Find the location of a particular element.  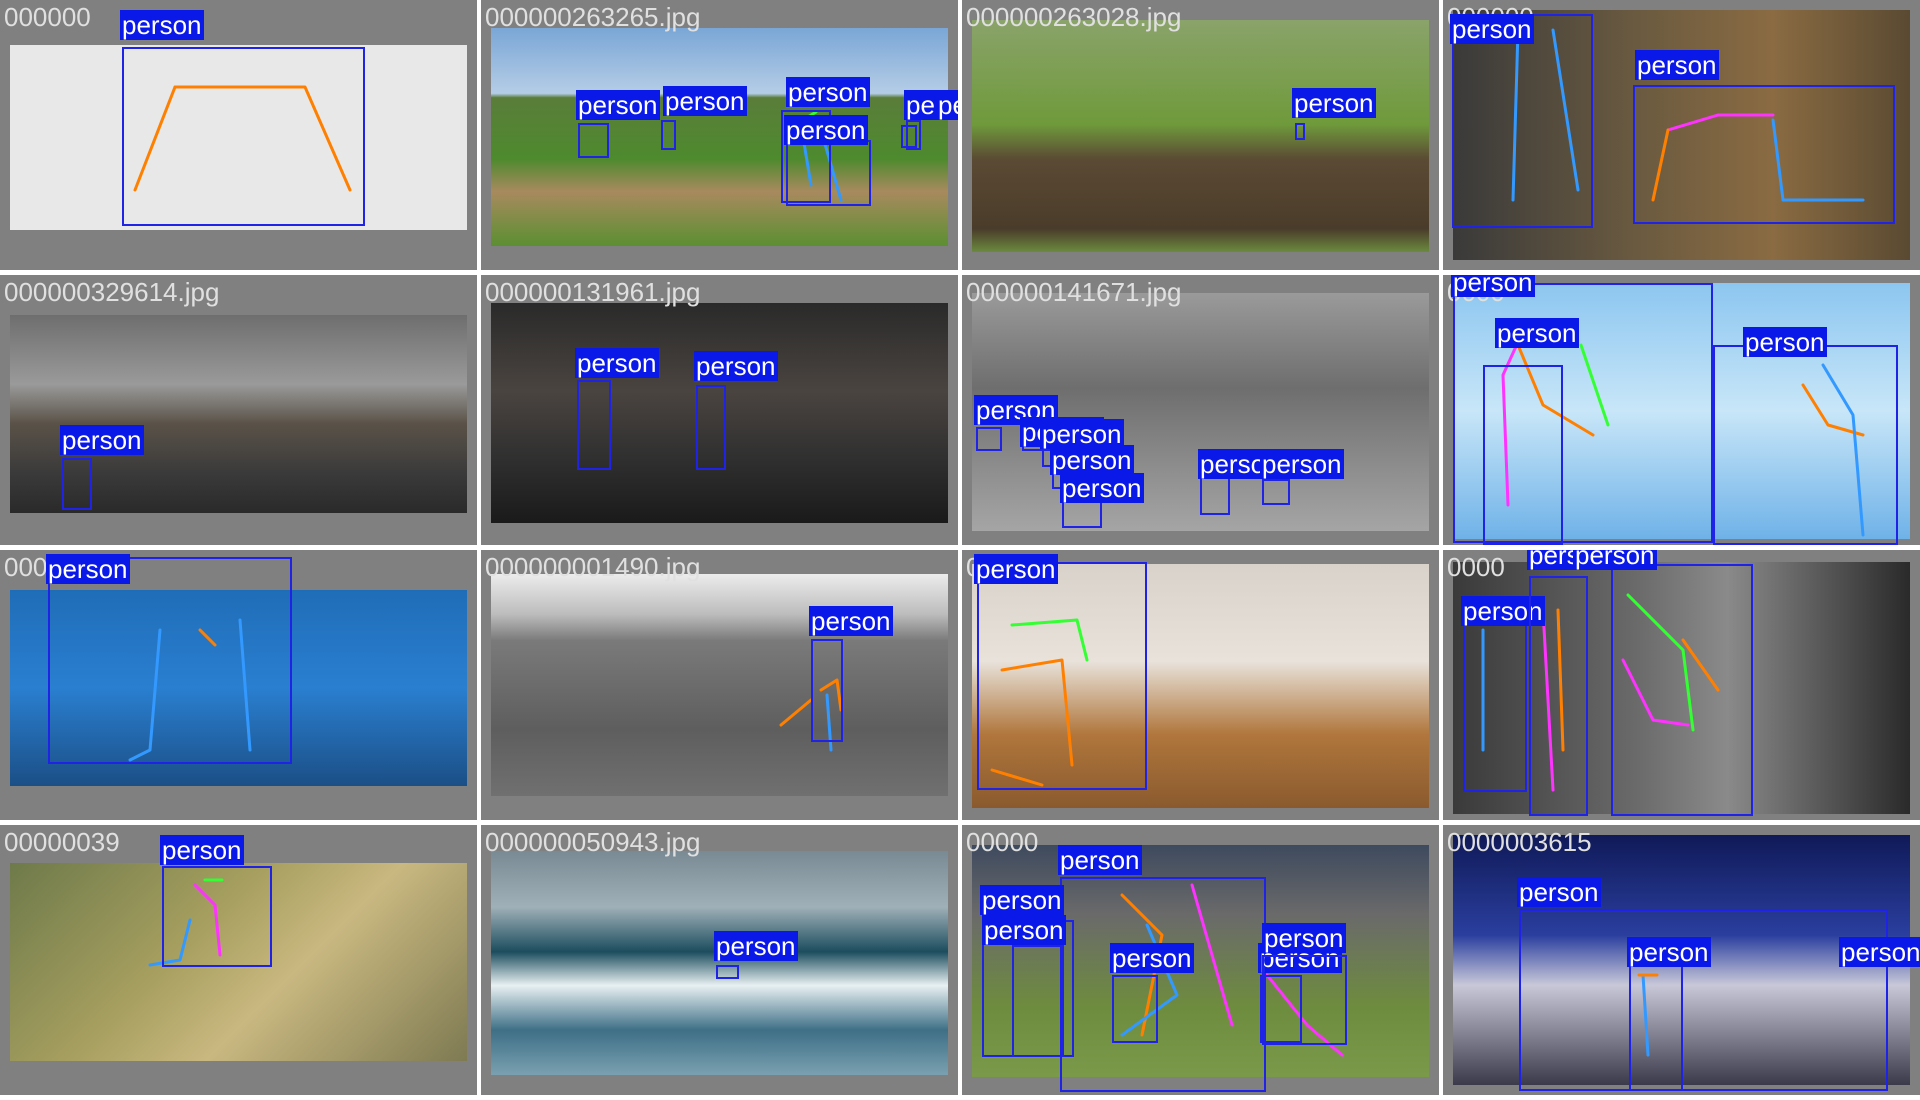

mosaic-tile: 000000329614.jpg person is located at coordinates (238, 410).